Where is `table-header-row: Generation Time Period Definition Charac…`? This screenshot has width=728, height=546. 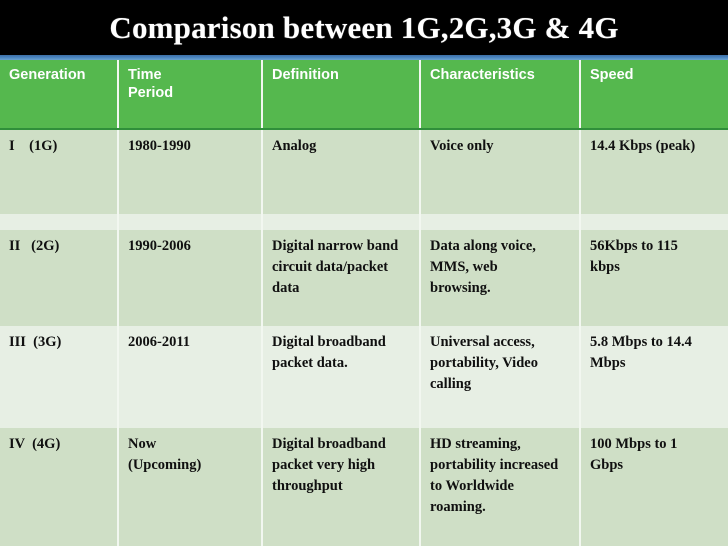 table-header-row: Generation Time Period Definition Charac… is located at coordinates (364, 95).